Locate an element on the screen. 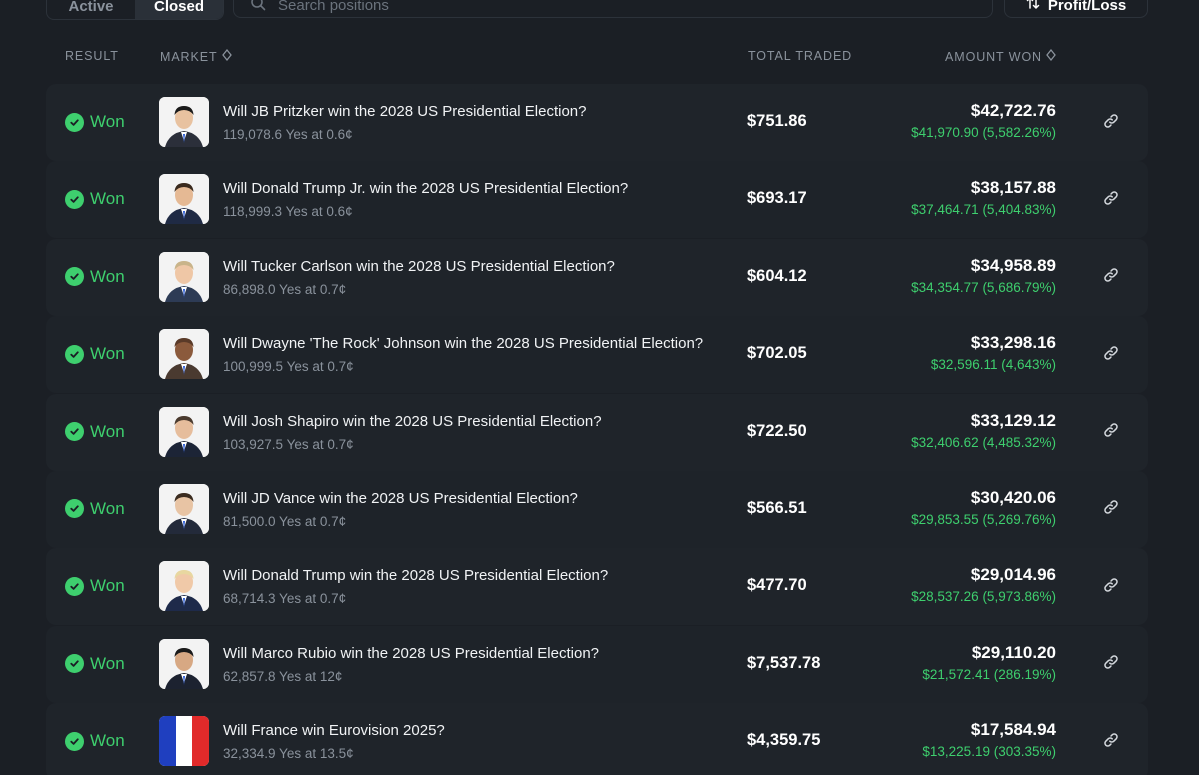 This screenshot has width=1199, height=775. profit-value: $32,596.11 (4,643%) is located at coordinates (993, 365).